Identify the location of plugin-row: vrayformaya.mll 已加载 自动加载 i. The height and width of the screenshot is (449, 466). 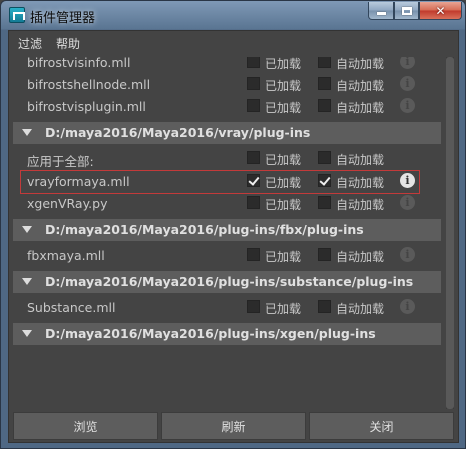
(220, 182).